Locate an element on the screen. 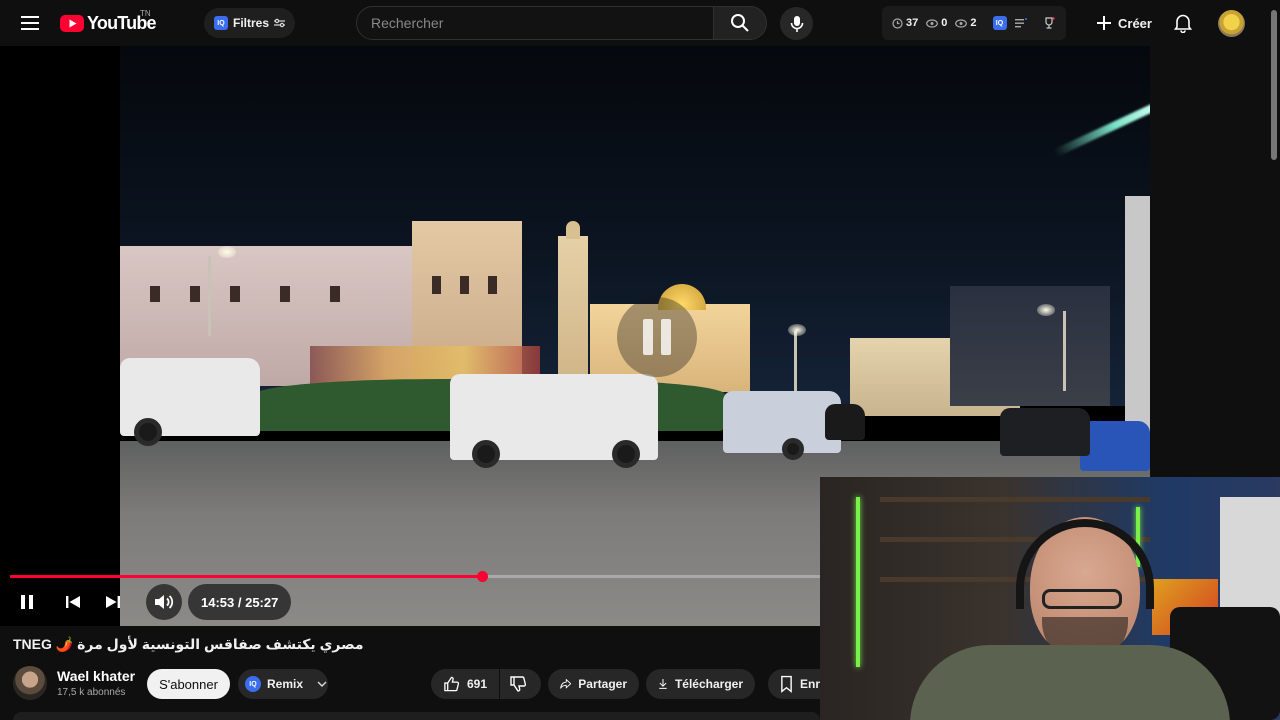 This screenshot has width=1280, height=720. share-button: Partager is located at coordinates (593, 684).